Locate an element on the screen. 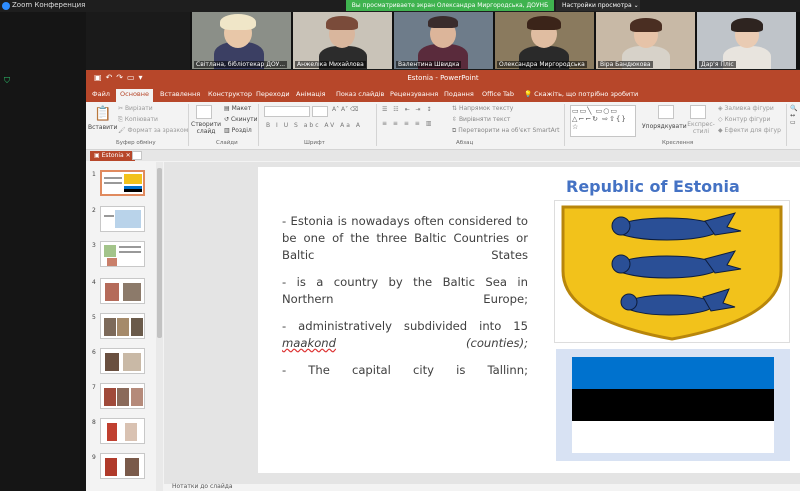 The height and width of the screenshot is (491, 800). thumbnail-scrollbar is located at coordinates (159, 326).